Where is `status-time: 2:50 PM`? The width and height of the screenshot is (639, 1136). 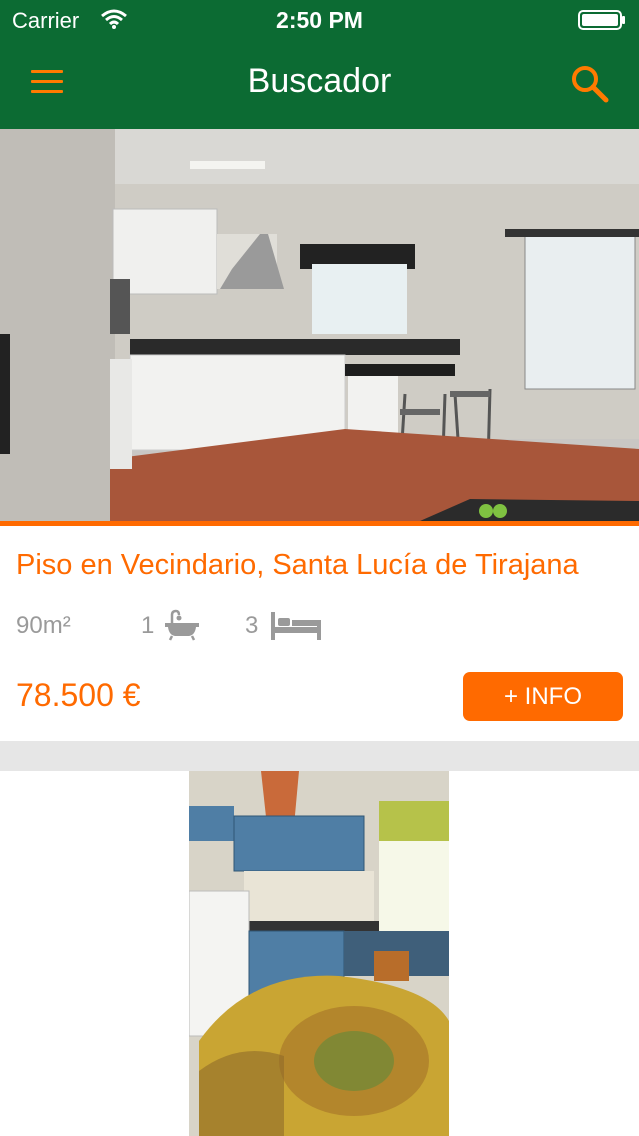 status-time: 2:50 PM is located at coordinates (319, 20).